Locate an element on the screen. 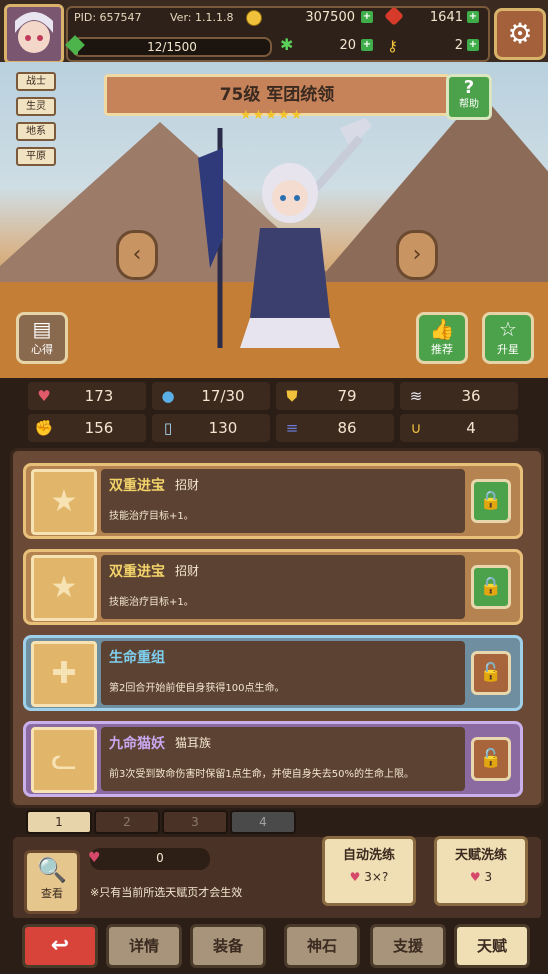 The width and height of the screenshot is (548, 974). stat-magic: ▯ 130 is located at coordinates (211, 428).